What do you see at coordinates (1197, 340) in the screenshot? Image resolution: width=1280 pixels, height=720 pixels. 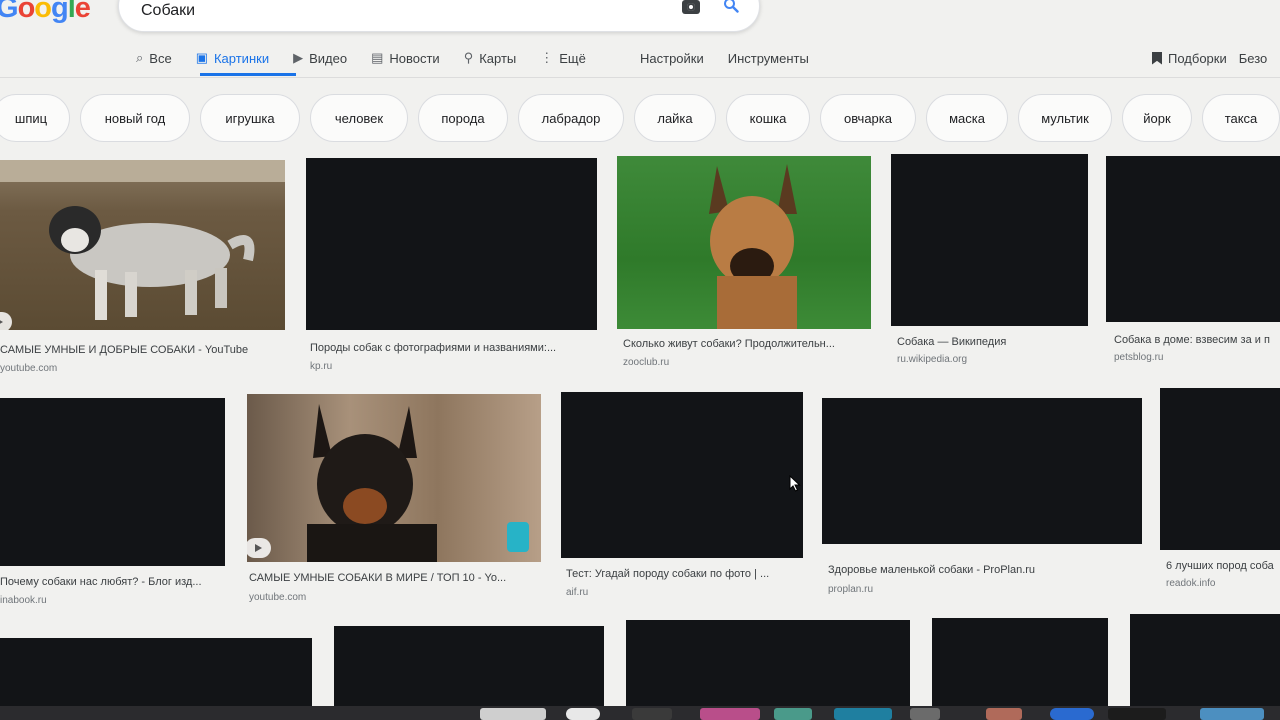 I see `result-title: Собака в доме: взвесим за и п` at bounding box center [1197, 340].